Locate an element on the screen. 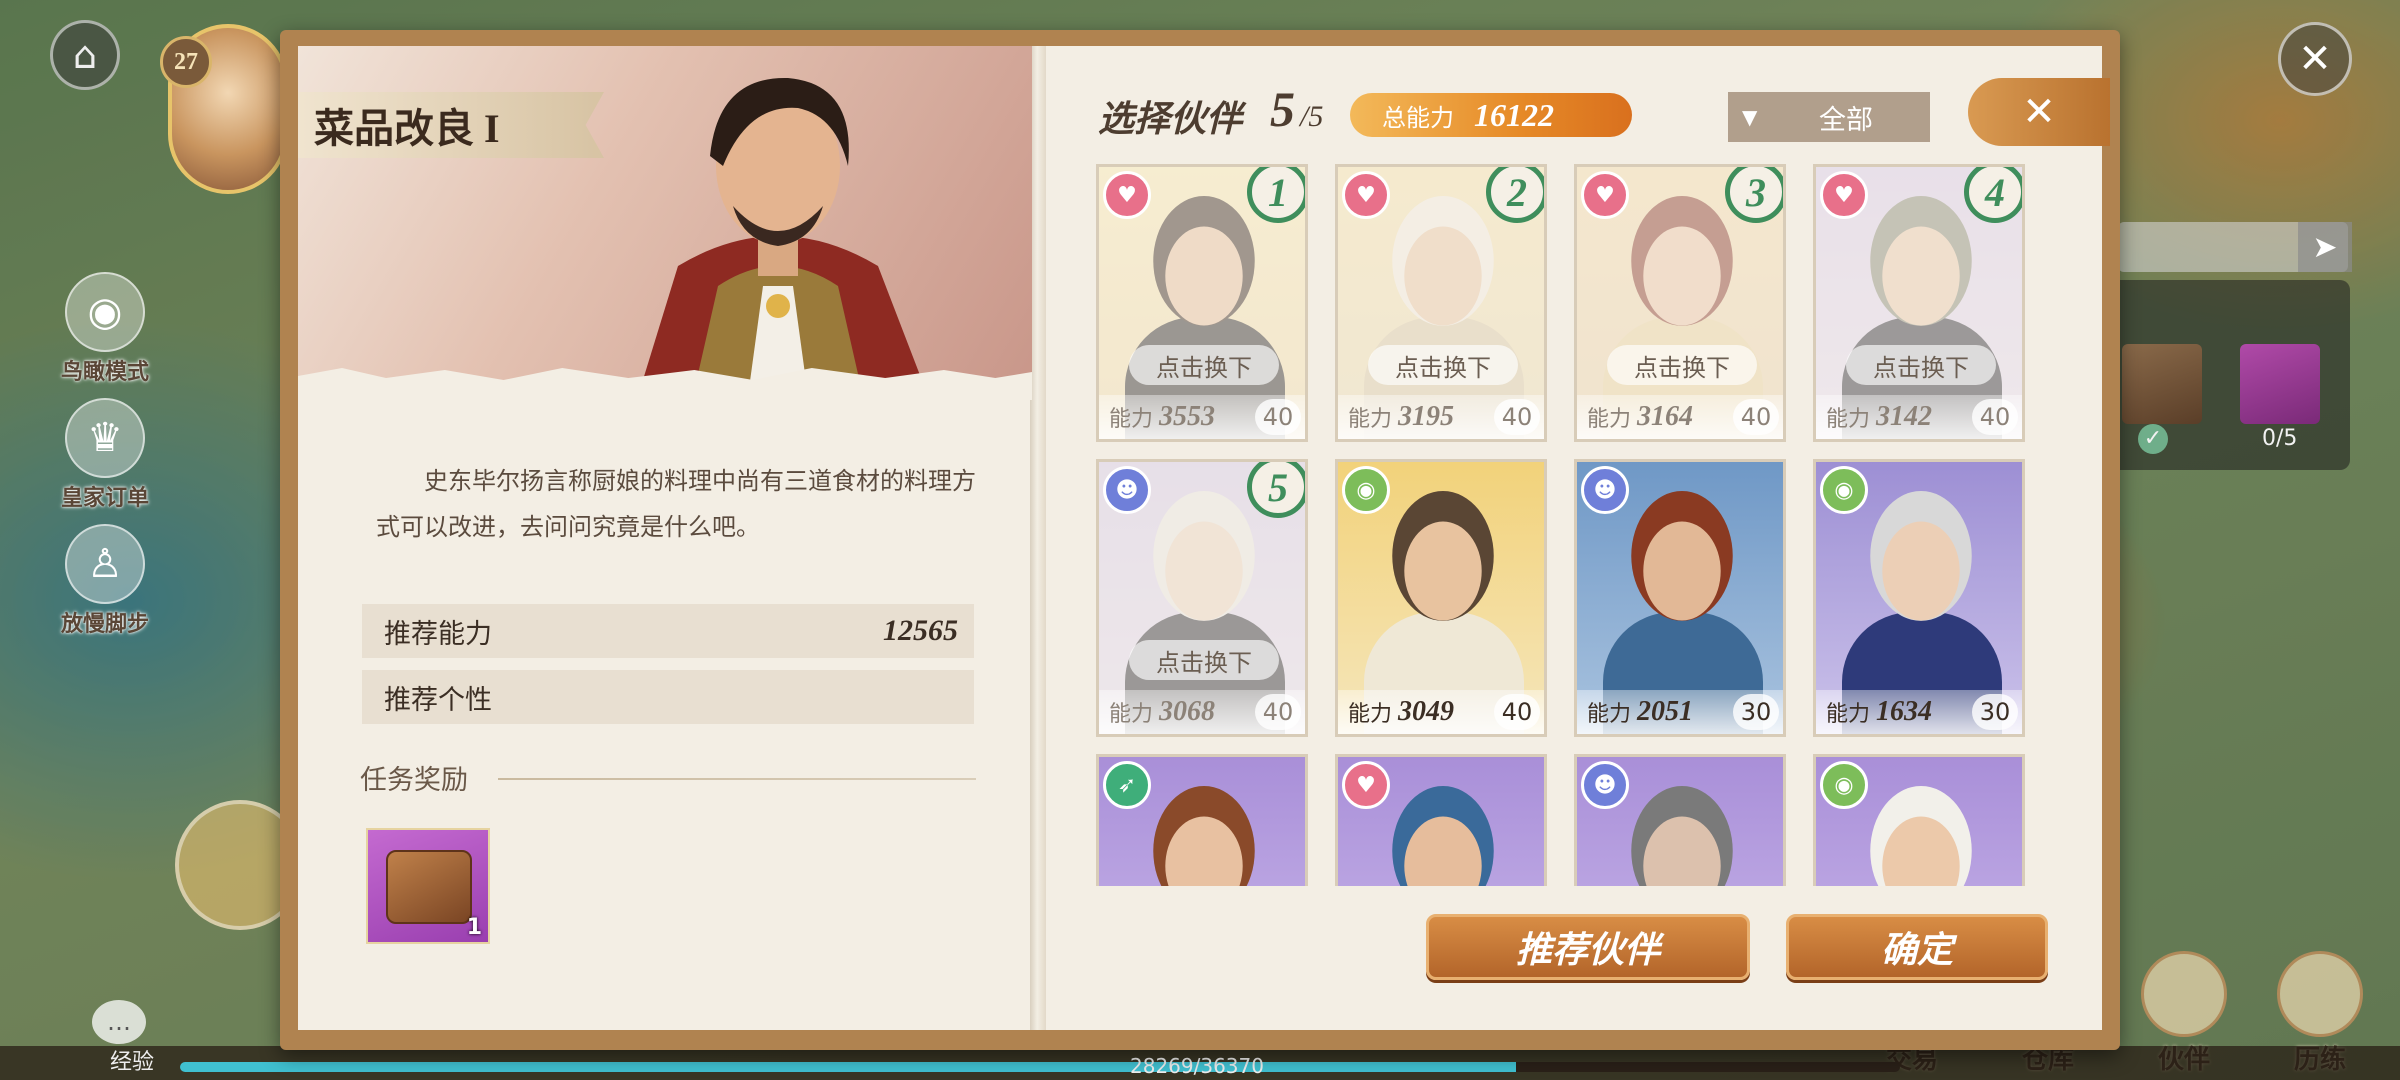 This screenshot has height=1080, width=2400. partner-card: ☻ is located at coordinates (1680, 820).